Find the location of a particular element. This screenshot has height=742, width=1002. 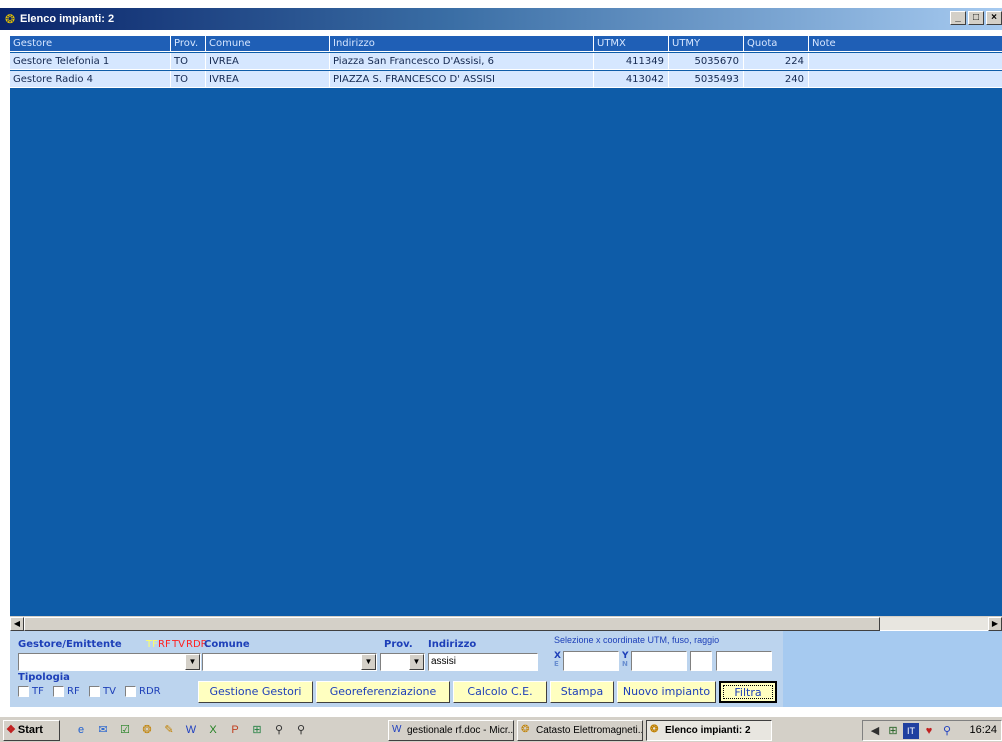

task-label: Elenco impianti: 2 is located at coordinates (708, 730).